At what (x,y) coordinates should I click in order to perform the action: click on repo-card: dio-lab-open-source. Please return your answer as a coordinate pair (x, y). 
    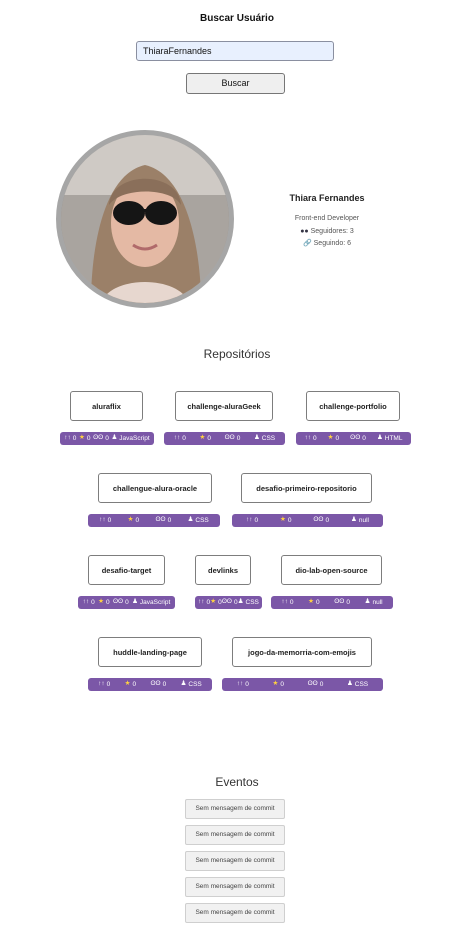
    Looking at the image, I should click on (331, 570).